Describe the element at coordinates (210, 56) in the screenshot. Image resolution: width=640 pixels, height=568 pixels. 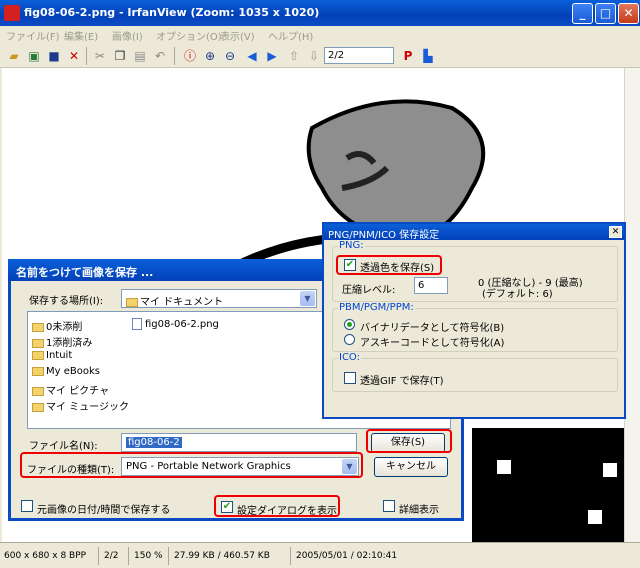
I see `zoom-in-icon: ⊕` at that location.